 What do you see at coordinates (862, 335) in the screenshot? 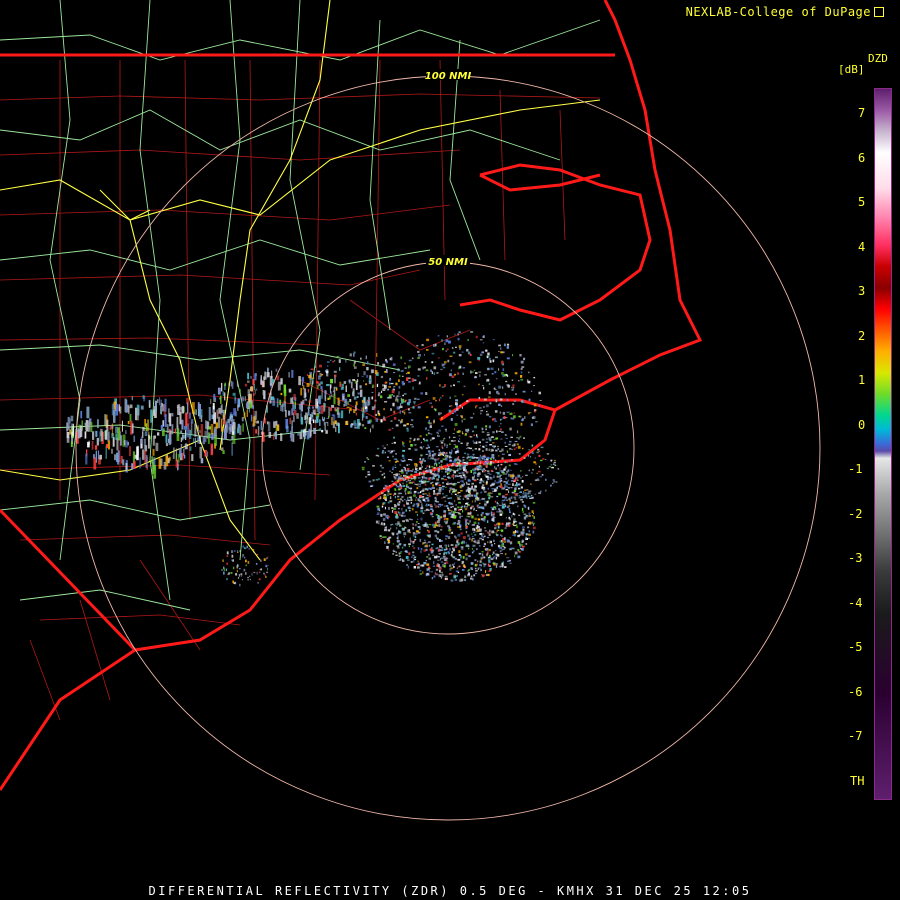
I see `legend-tick-label: 2` at bounding box center [862, 335].